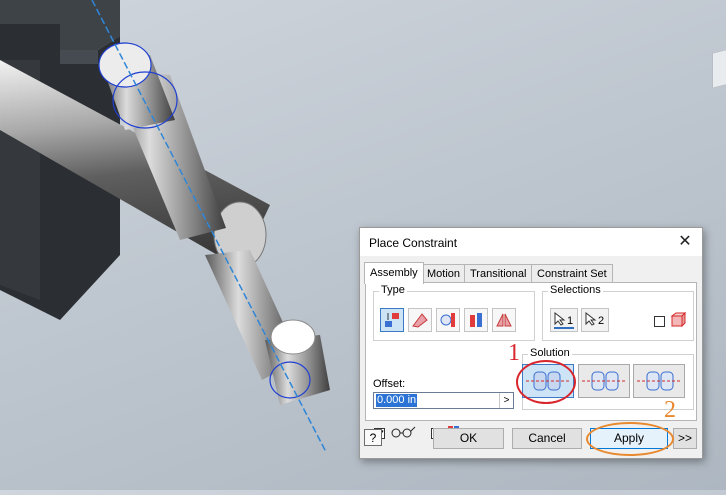  Describe the element at coordinates (498, 273) in the screenshot. I see `tab-transitional: Transitional` at that location.